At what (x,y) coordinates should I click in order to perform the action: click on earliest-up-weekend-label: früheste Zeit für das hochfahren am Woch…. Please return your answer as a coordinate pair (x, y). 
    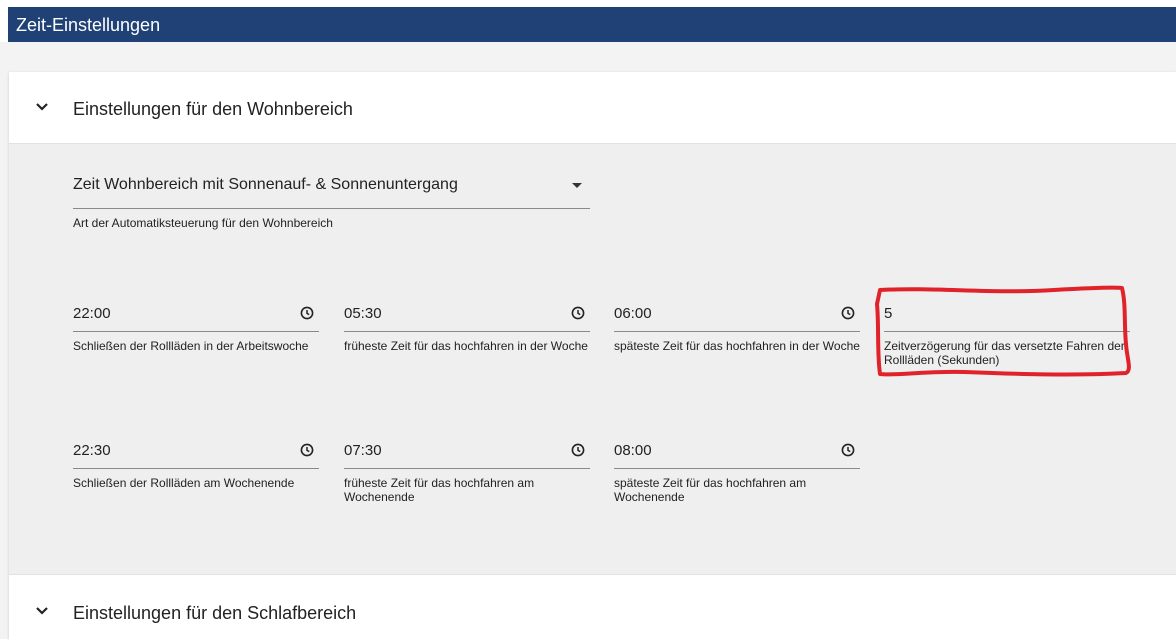
    Looking at the image, I should click on (439, 490).